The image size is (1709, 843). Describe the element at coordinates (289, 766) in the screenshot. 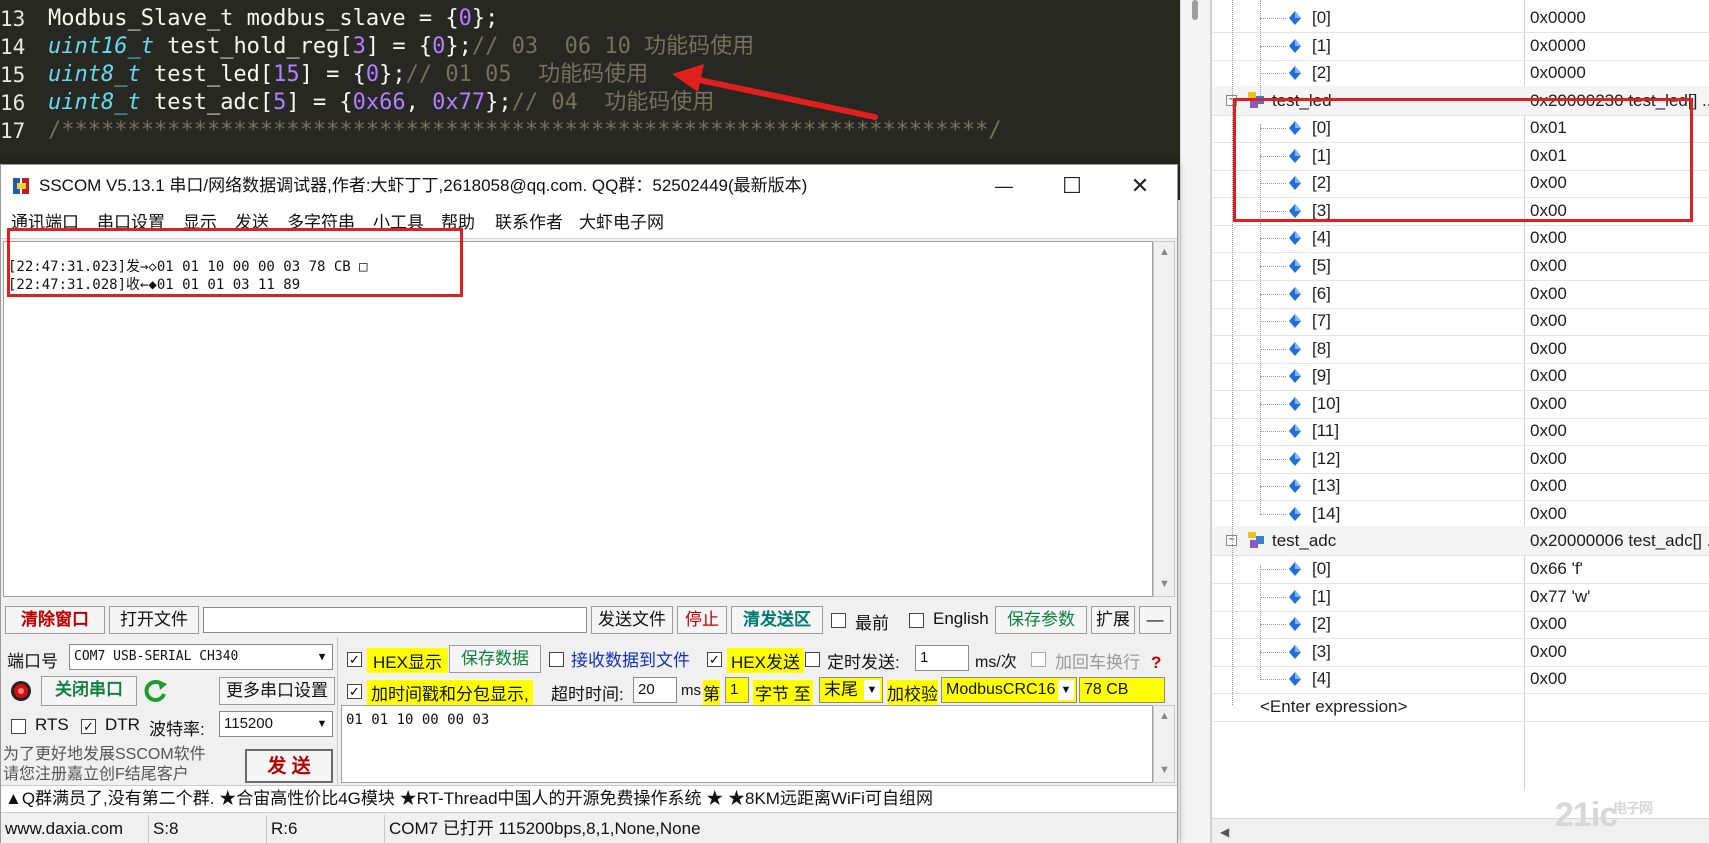

I see `send-button: 发 送` at that location.